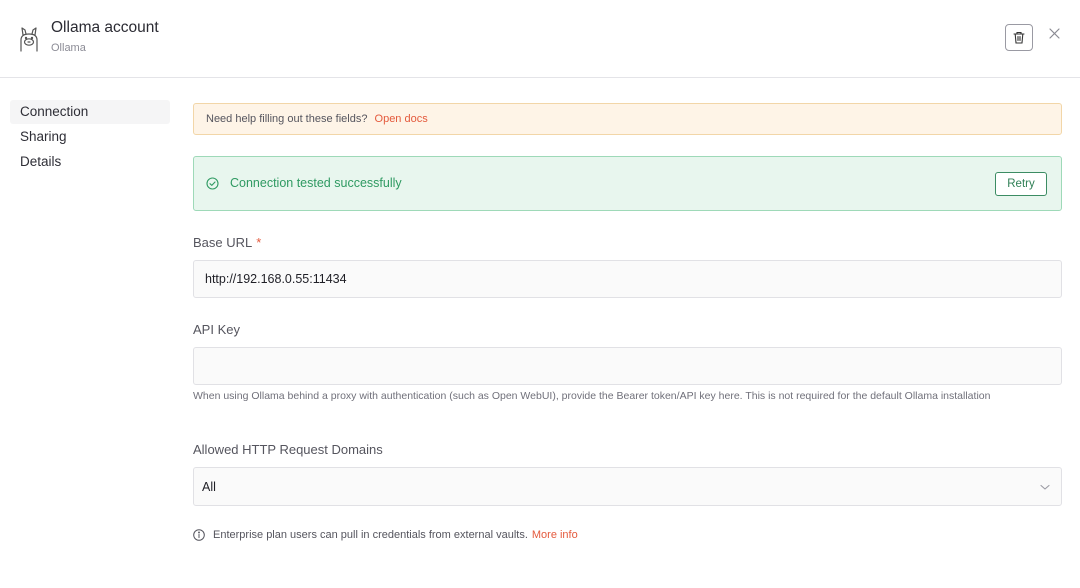 This screenshot has height=588, width=1080. Describe the element at coordinates (287, 119) in the screenshot. I see `help-notice-text: Need help filling out these fields?` at that location.